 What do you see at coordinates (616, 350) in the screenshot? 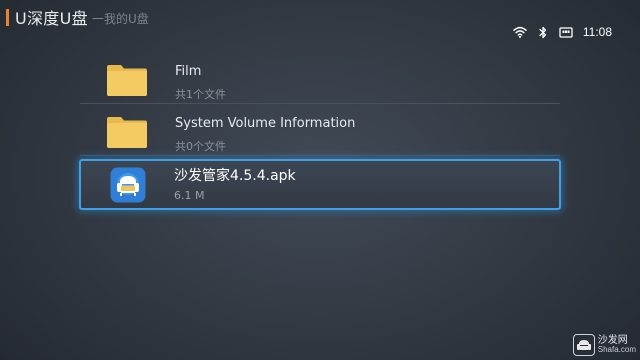
I see `watermark-en: Shafa.com` at bounding box center [616, 350].